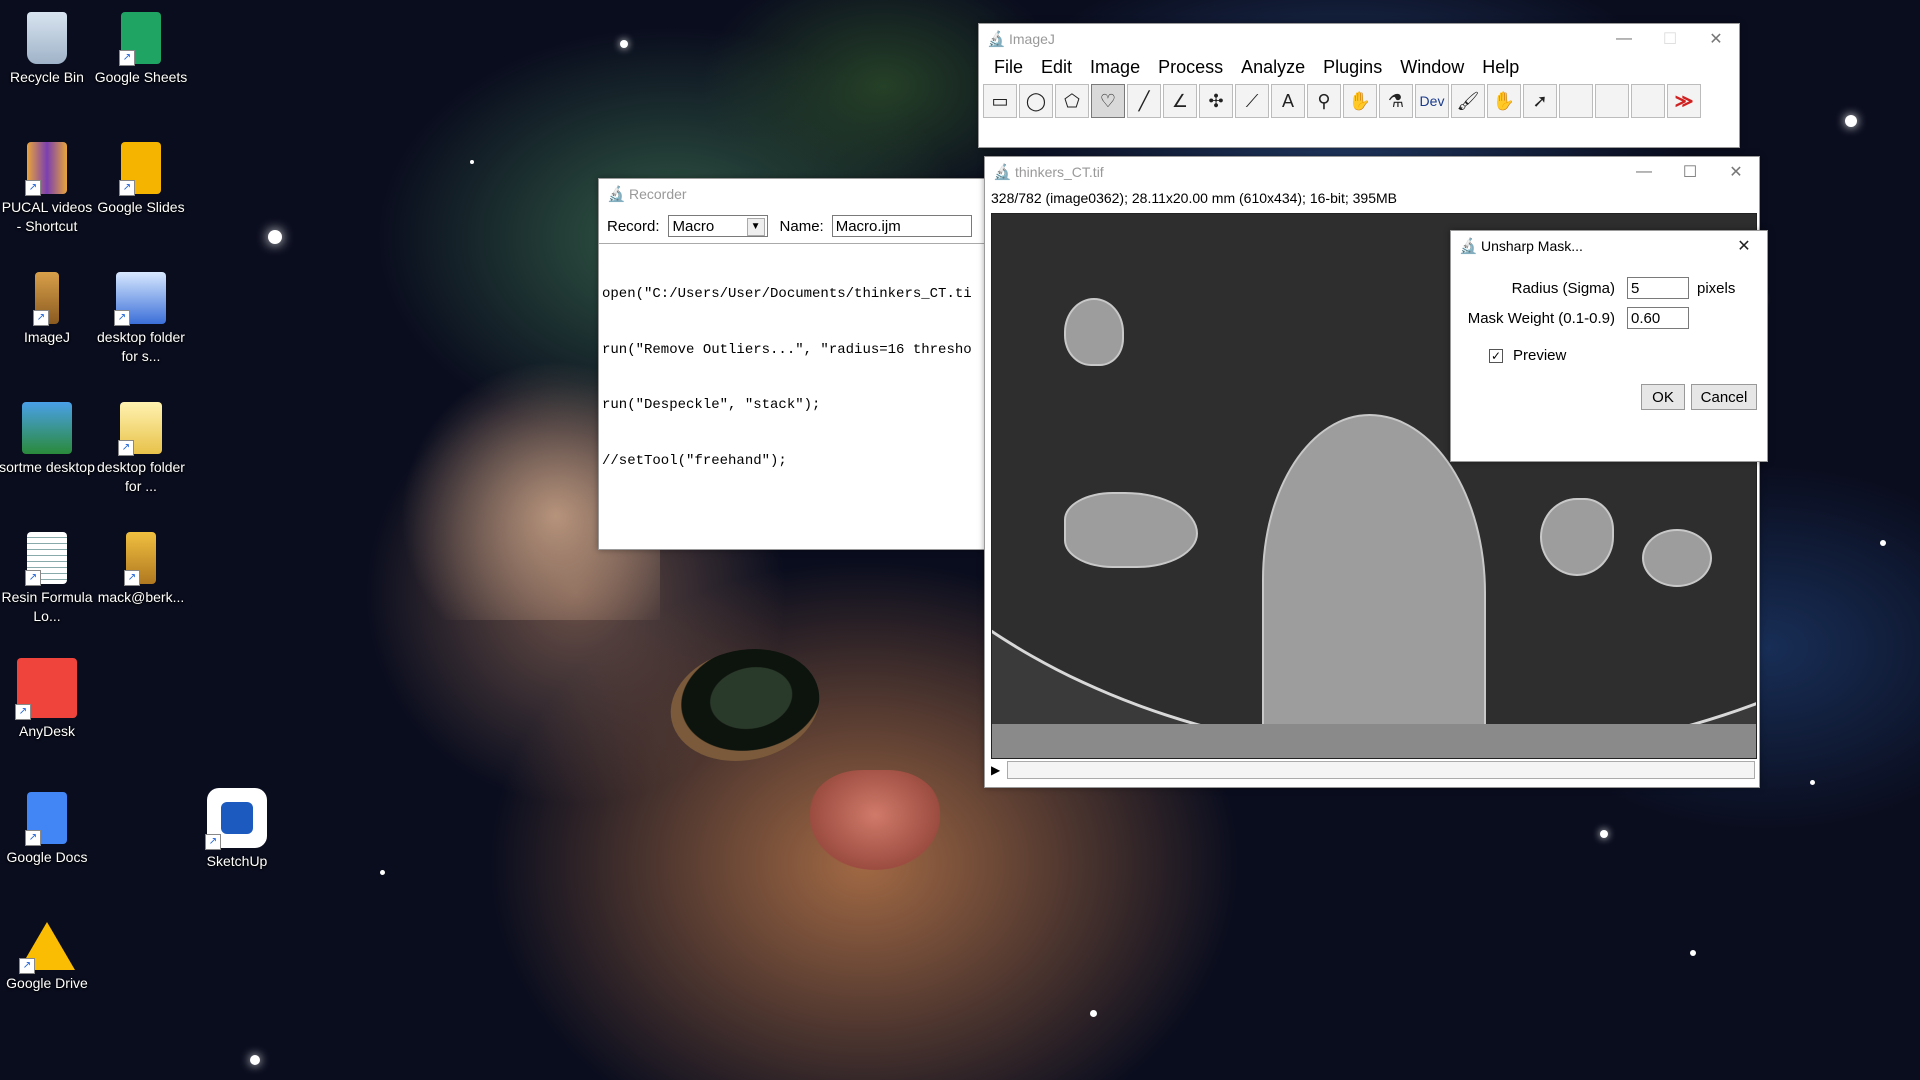  Describe the element at coordinates (1684, 101) in the screenshot. I see `more-tools-icon: ≫` at that location.